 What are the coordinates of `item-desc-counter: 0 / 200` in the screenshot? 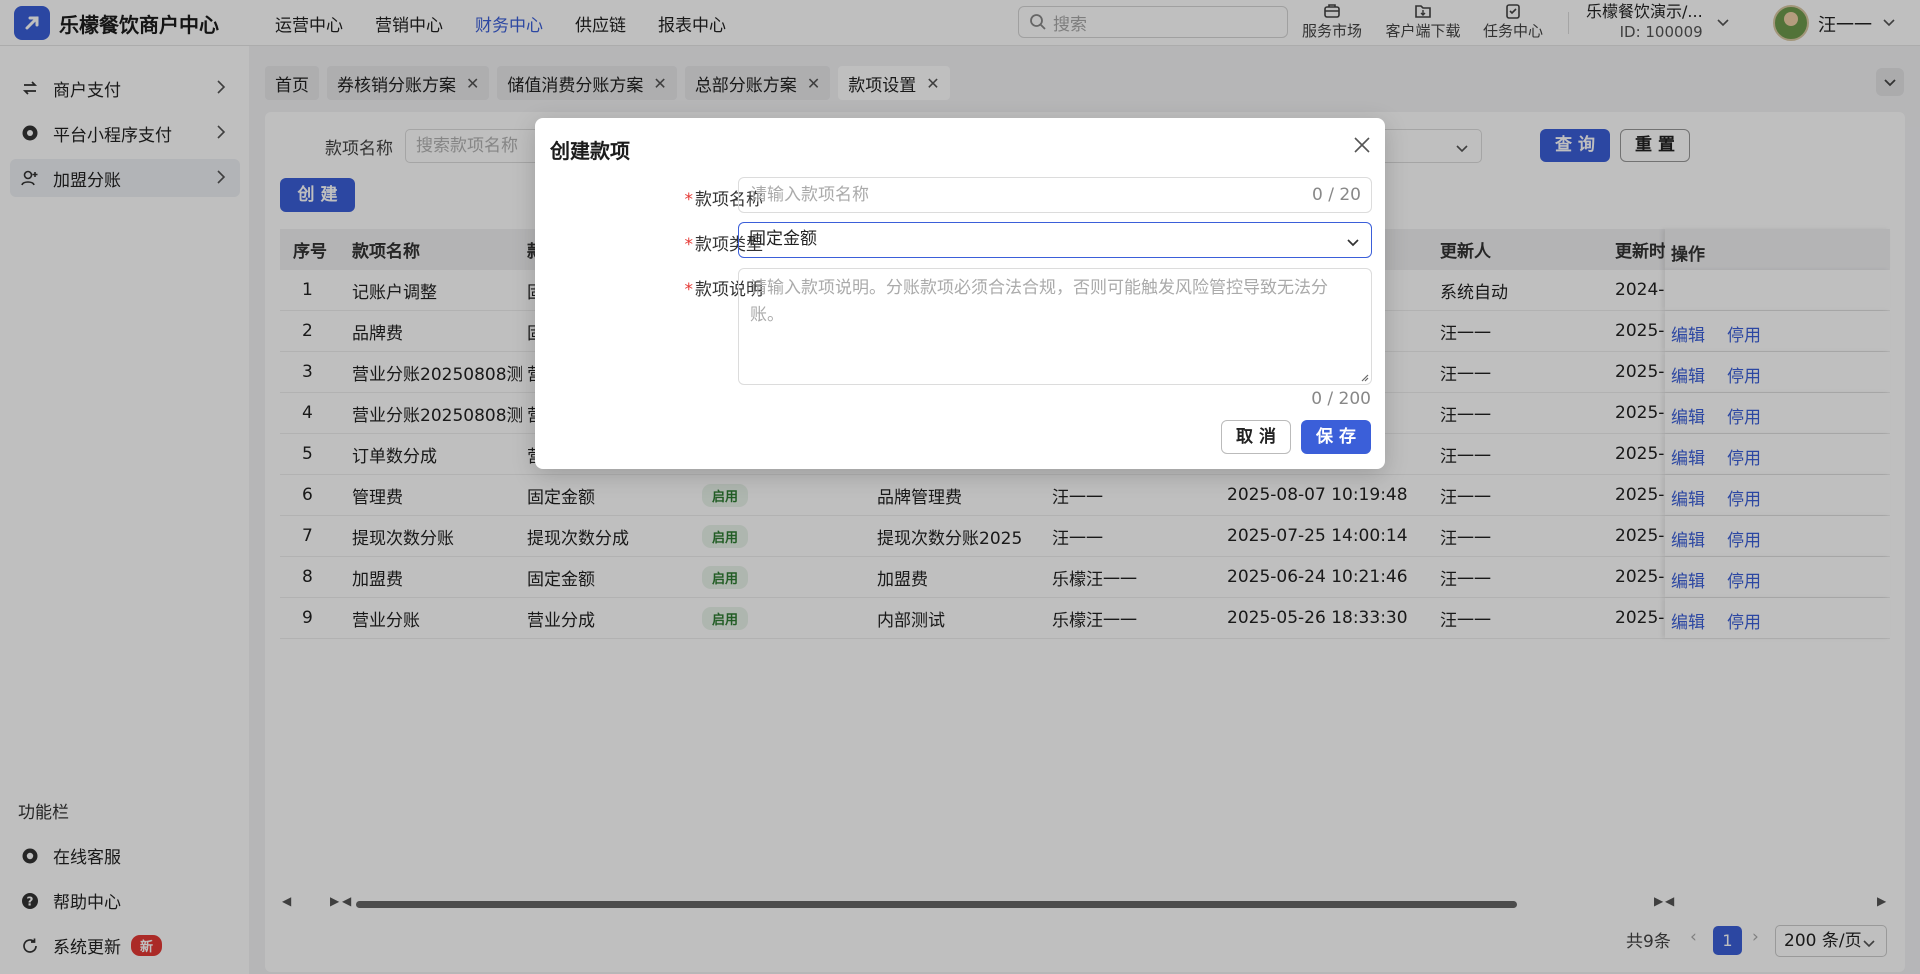 It's located at (1341, 399).